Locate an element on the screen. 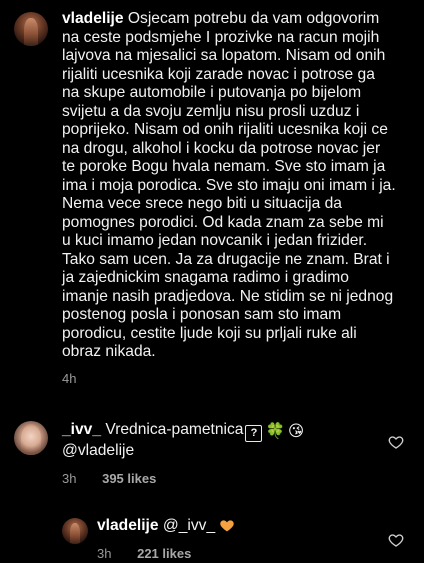 This screenshot has width=424, height=563. post-time: 4h is located at coordinates (69, 378).